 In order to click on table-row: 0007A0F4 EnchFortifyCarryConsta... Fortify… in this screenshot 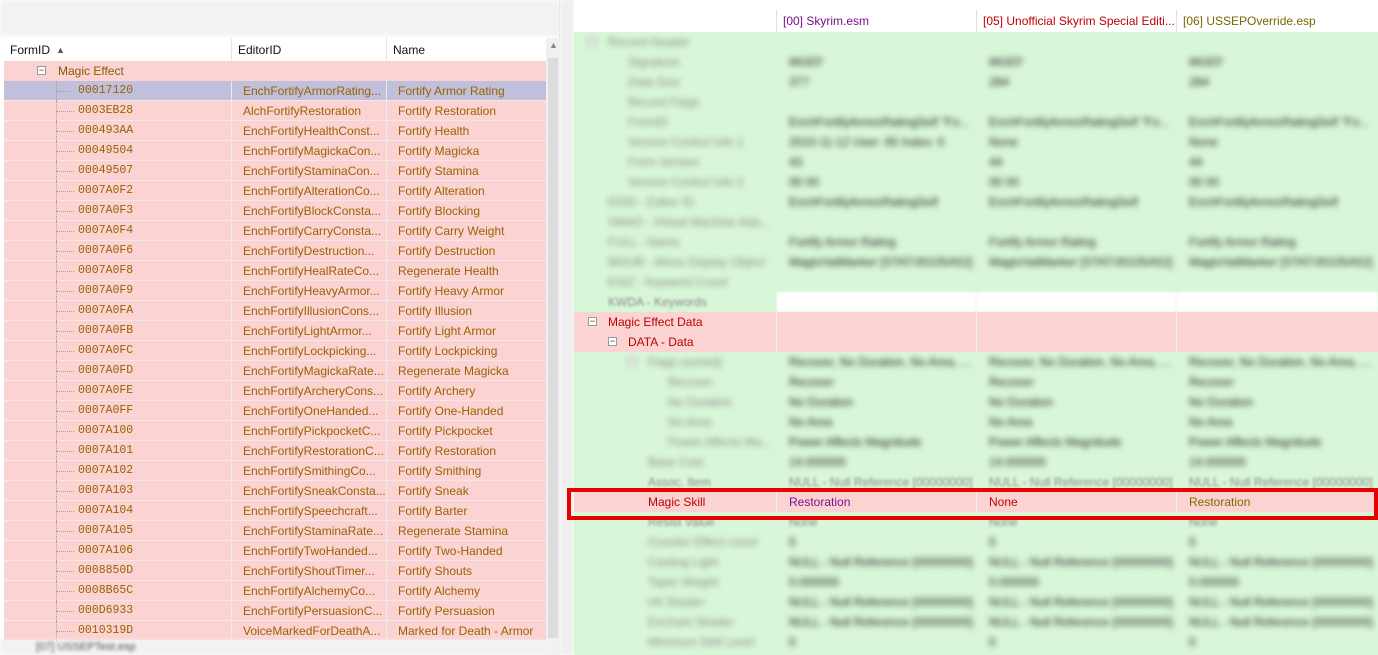, I will do `click(275, 231)`.